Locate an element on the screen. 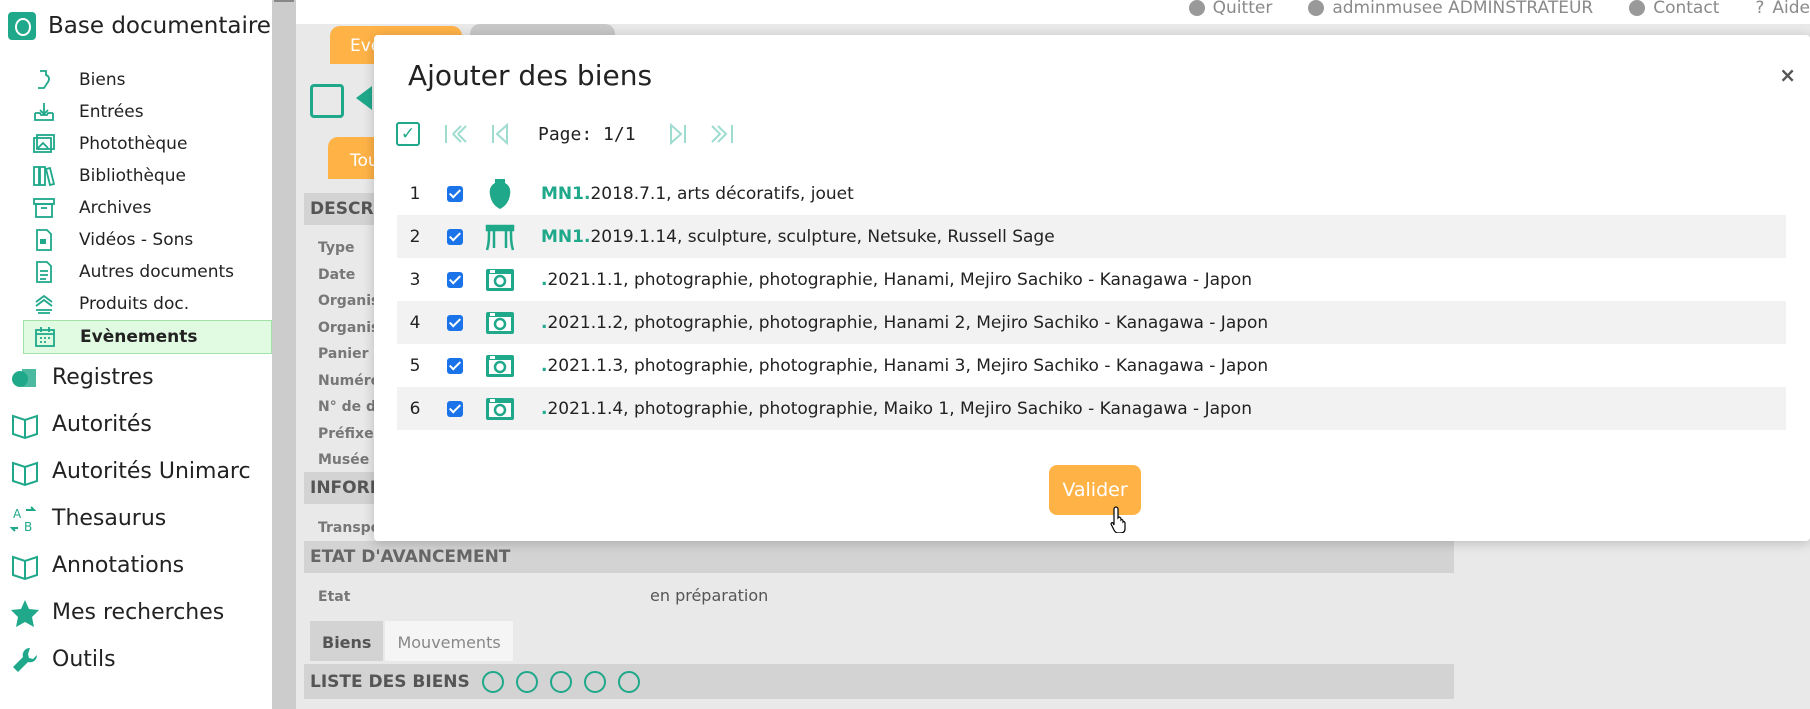 This screenshot has width=1810, height=709. sidebar-main-mes-recherches: Mes recherches is located at coordinates (136, 612).